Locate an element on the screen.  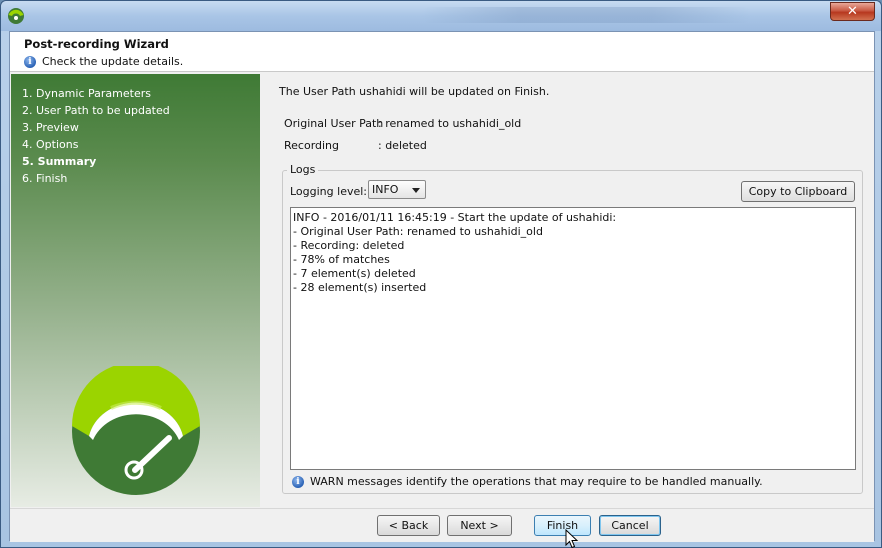
neoload-logo-icon is located at coordinates (136, 430).